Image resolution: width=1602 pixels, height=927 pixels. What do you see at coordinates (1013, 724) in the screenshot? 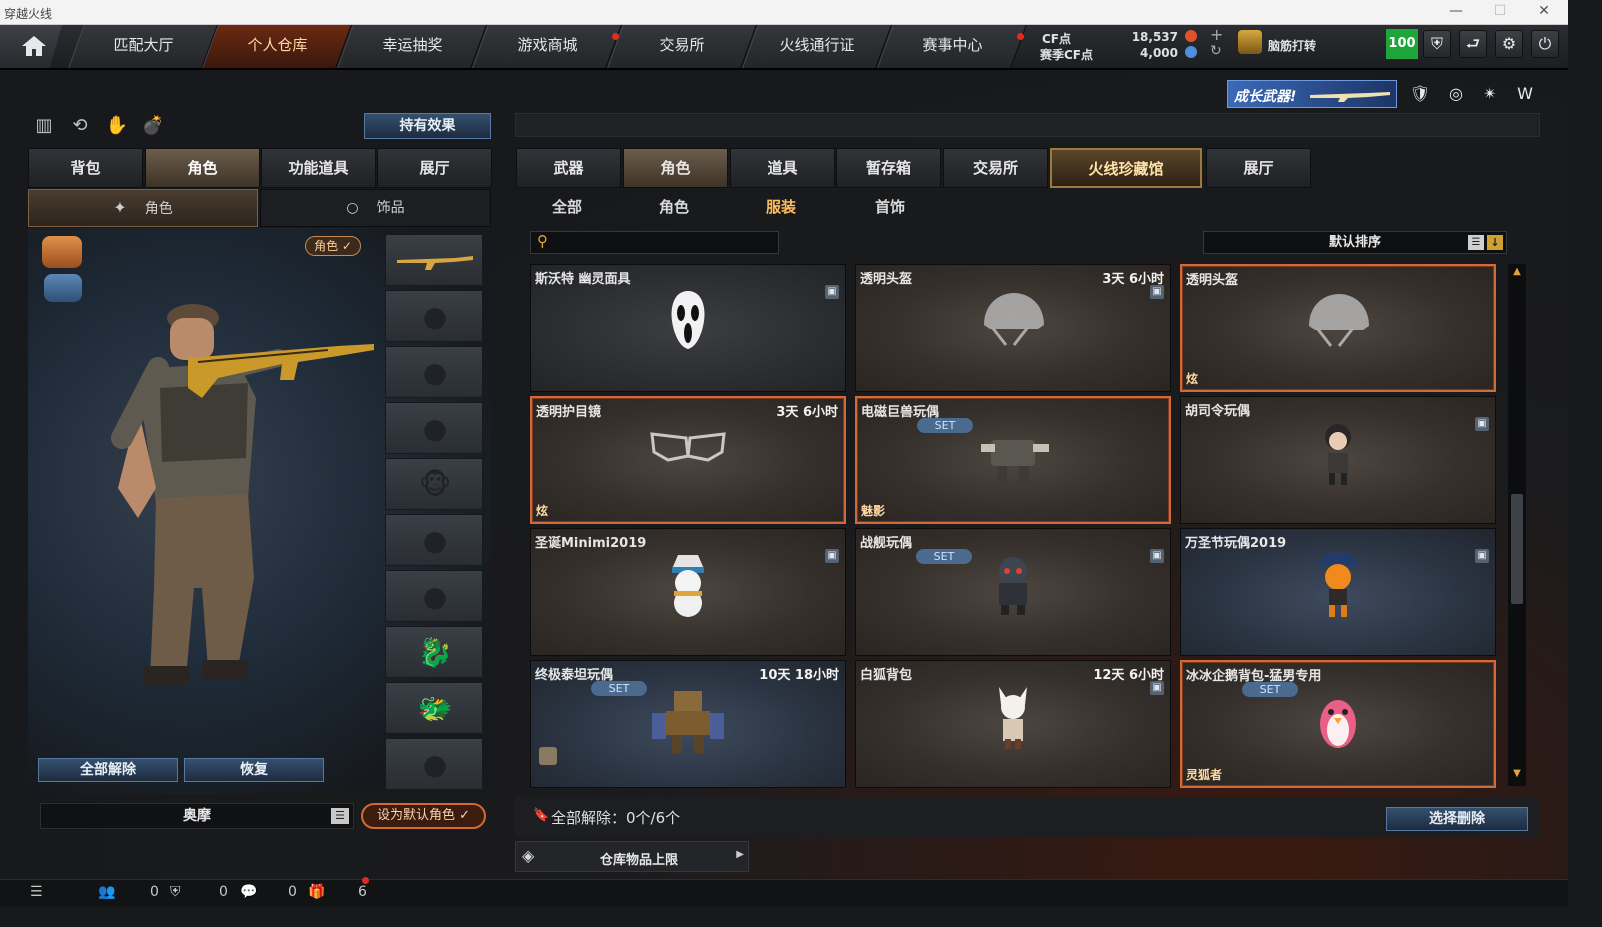
I see `item-card: 白狐背包 12天 6小时 ▣` at bounding box center [1013, 724].